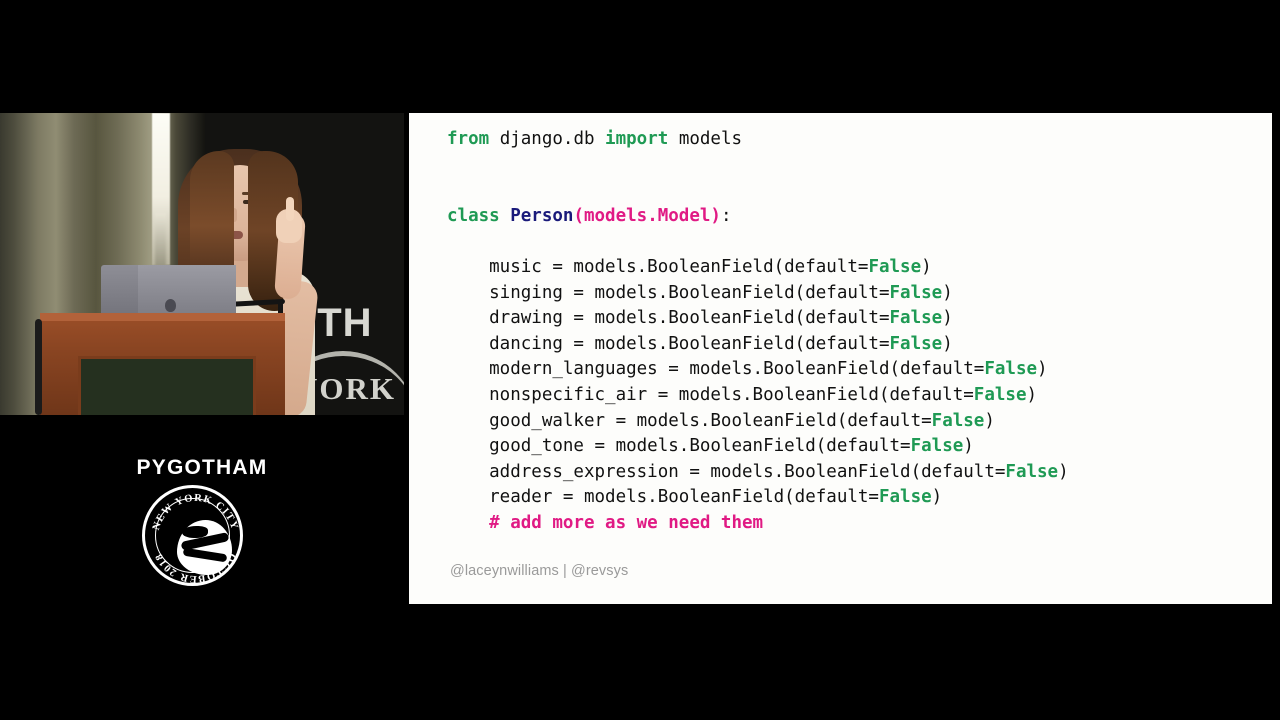 This screenshot has width=1280, height=720. I want to click on code-token: dancing = models.BooleanField(default=, so click(668, 343).